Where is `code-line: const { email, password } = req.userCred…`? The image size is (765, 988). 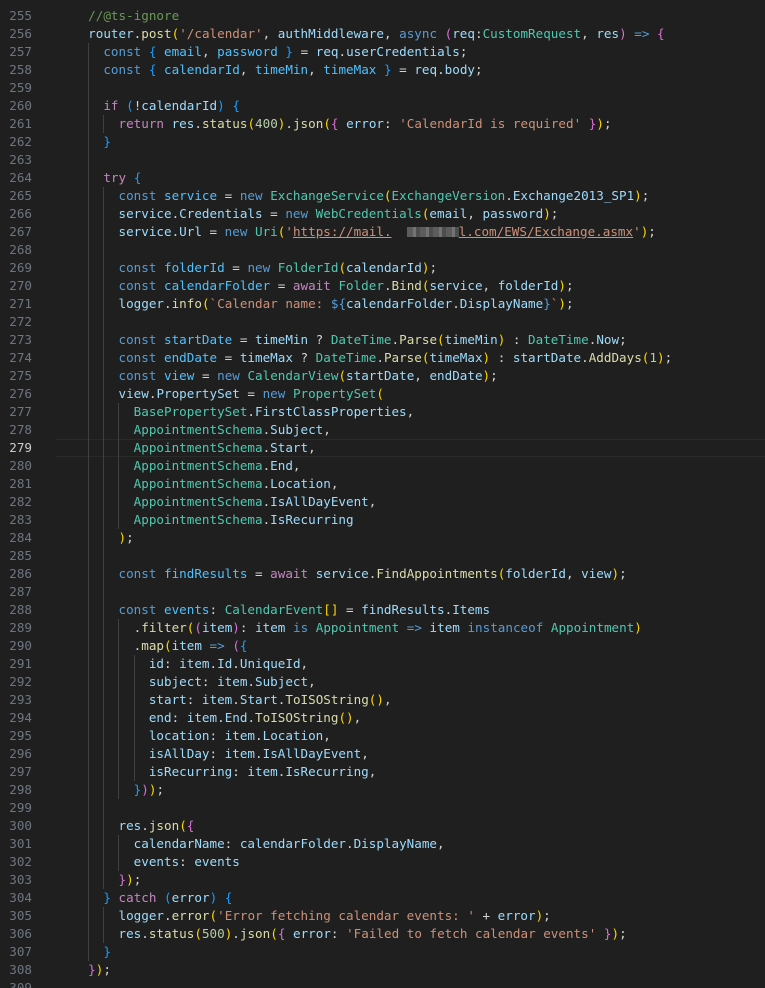
code-line: const { email, password } = req.userCred… is located at coordinates (270, 52).